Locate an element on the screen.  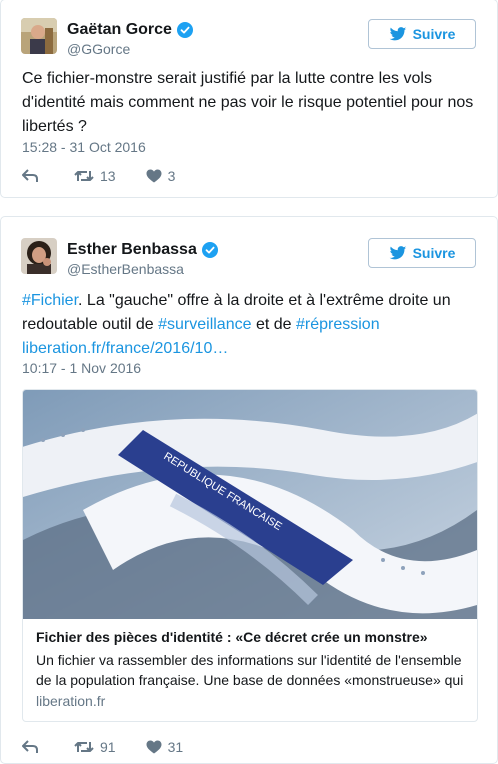
timestamp: 10:17 - 1 Nov 2016 is located at coordinates (81, 368).